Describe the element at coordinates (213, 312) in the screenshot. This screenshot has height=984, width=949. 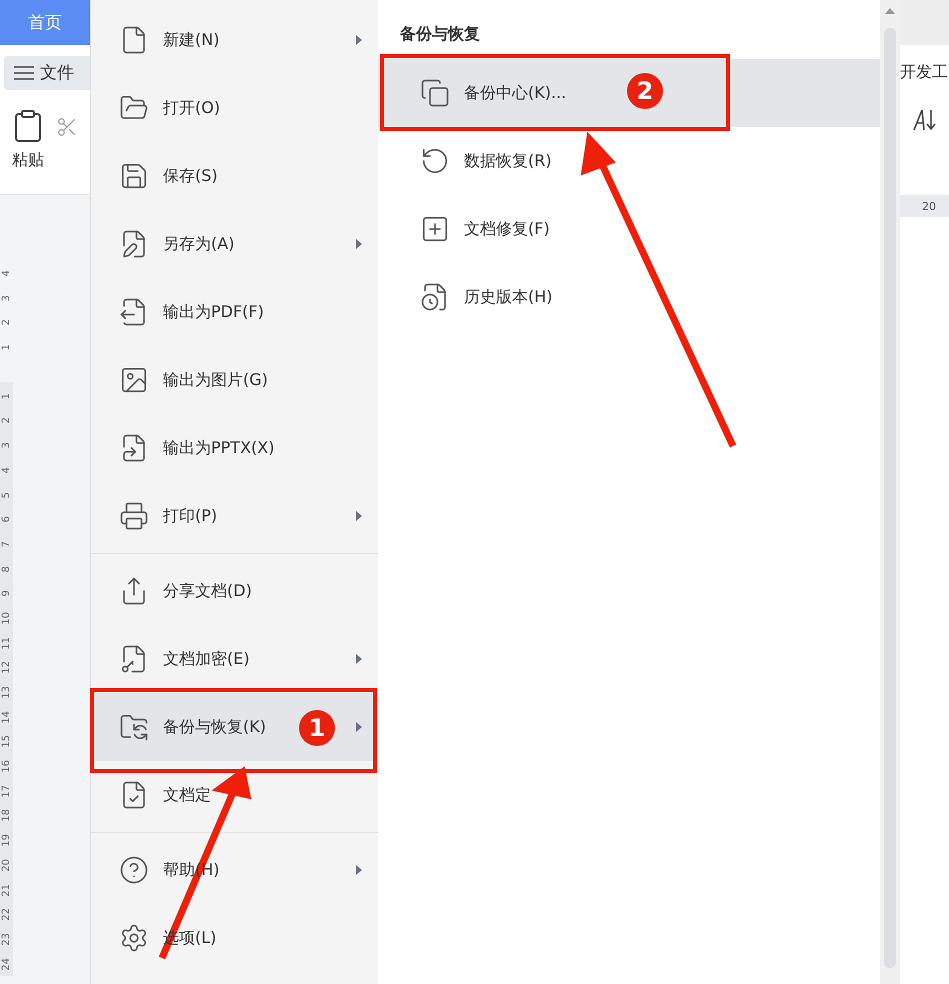
I see `menu-item-label: 输出为PDF(F)` at that location.